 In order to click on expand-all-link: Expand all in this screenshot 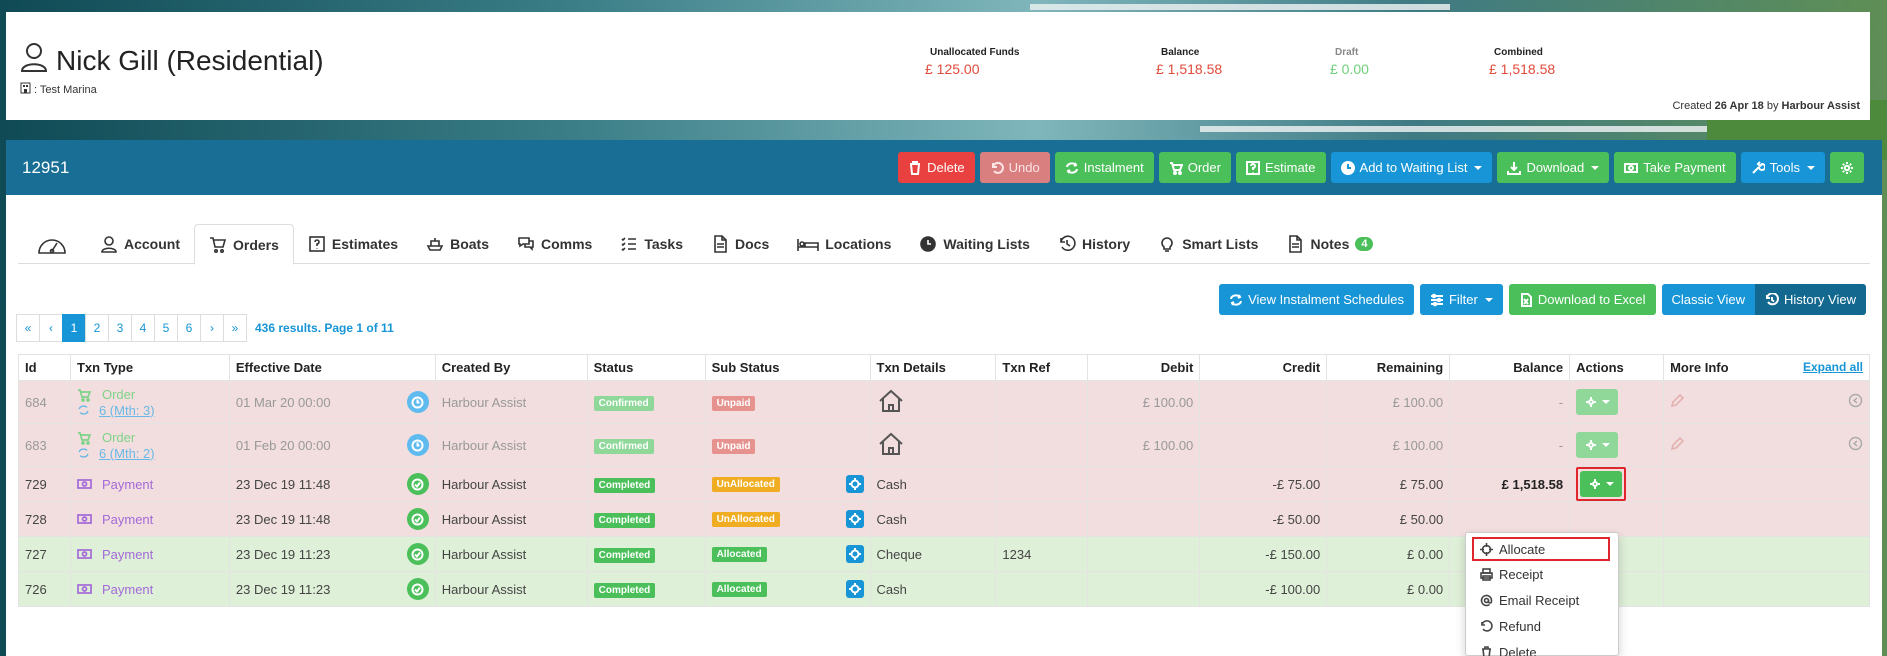, I will do `click(1833, 367)`.